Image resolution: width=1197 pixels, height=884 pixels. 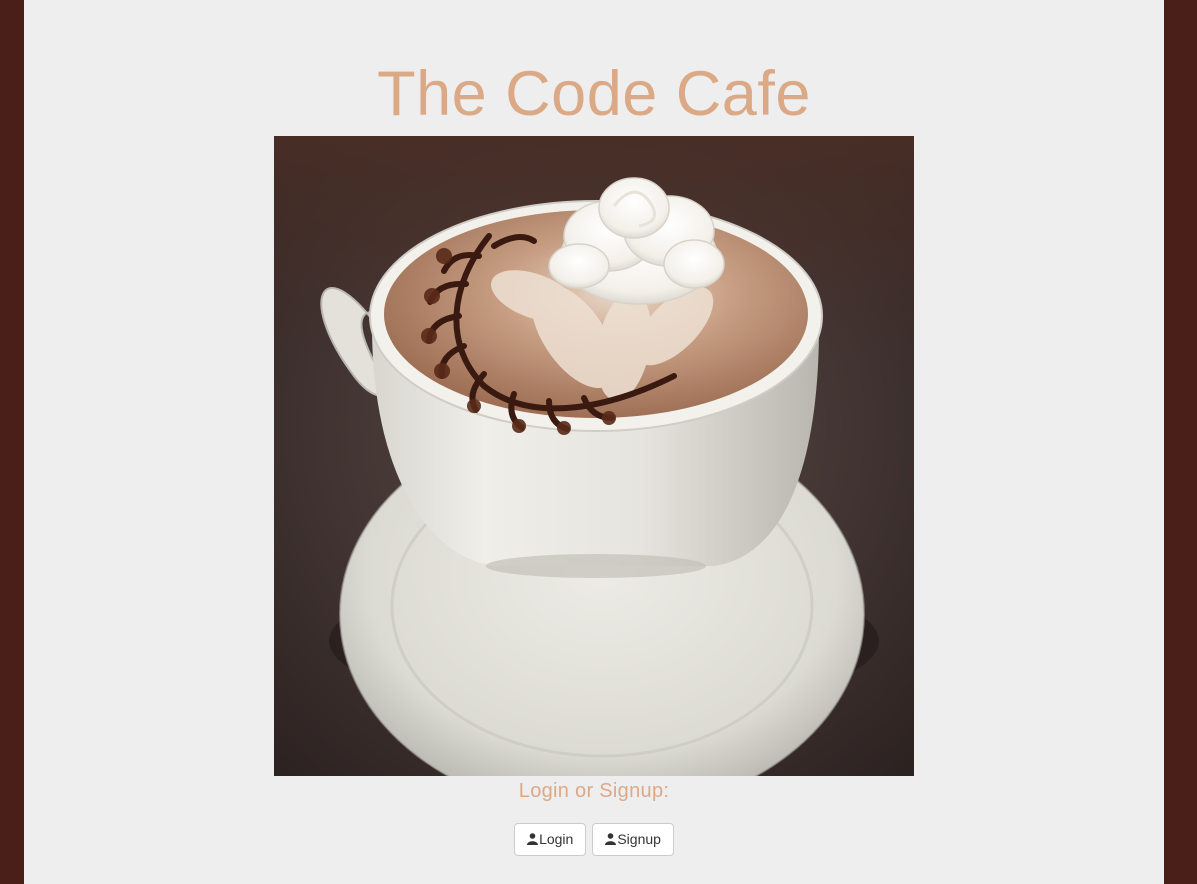 I want to click on signup-button: Signup, so click(x=633, y=839).